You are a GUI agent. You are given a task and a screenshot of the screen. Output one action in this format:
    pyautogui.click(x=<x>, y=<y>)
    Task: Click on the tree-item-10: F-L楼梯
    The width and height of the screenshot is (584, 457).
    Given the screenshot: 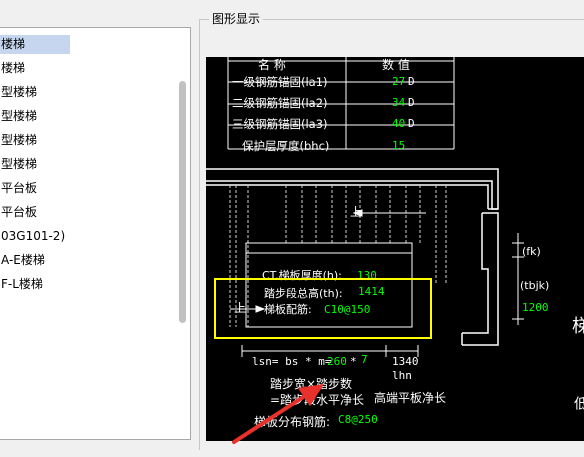 What is the action you would take?
    pyautogui.click(x=21, y=284)
    